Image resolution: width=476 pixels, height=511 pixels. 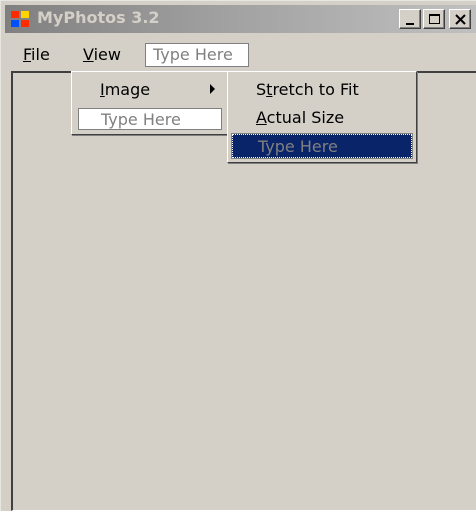 I want to click on submenu-arrow-icon, so click(x=212, y=89).